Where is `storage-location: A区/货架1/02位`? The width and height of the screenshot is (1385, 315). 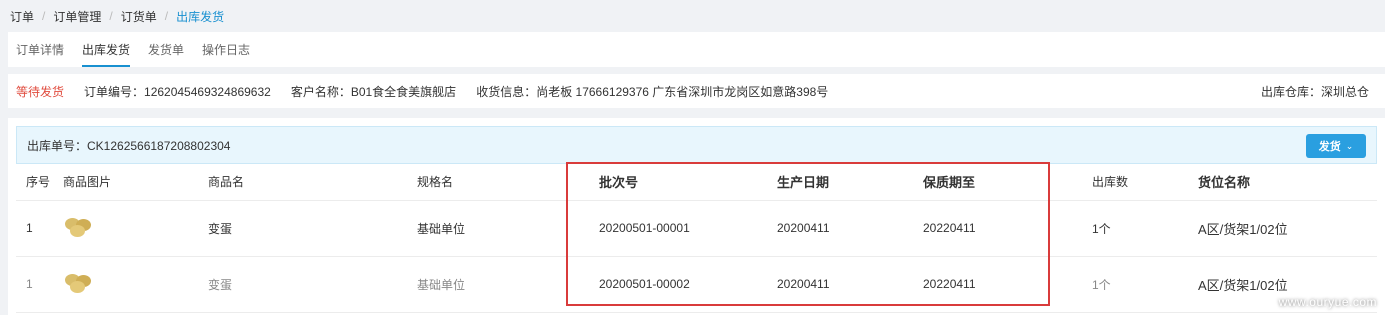
storage-location: A区/货架1/02位 is located at coordinates (1243, 229).